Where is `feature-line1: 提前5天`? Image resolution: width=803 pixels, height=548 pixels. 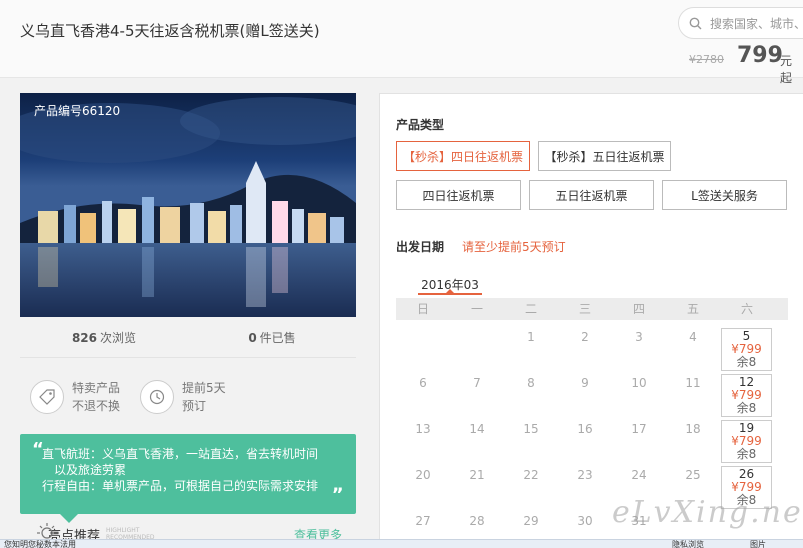
feature-line1: 提前5天 is located at coordinates (204, 388).